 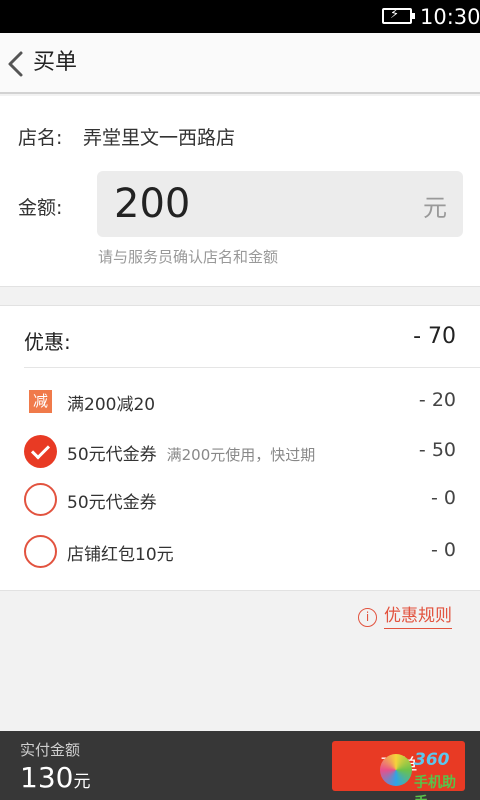 I want to click on discount-amount: - 20, so click(x=437, y=400).